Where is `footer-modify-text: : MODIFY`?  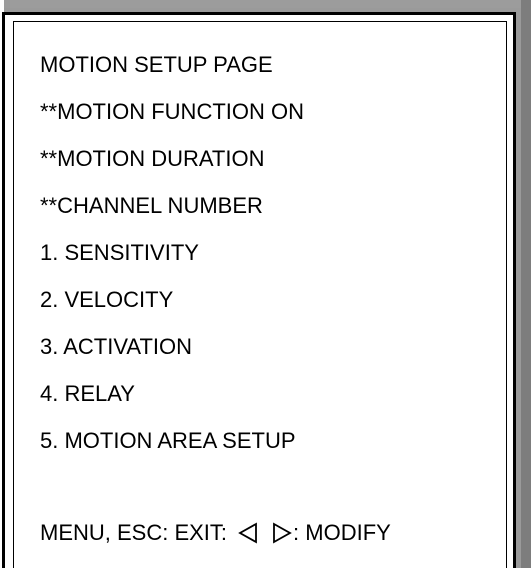
footer-modify-text: : MODIFY is located at coordinates (342, 532).